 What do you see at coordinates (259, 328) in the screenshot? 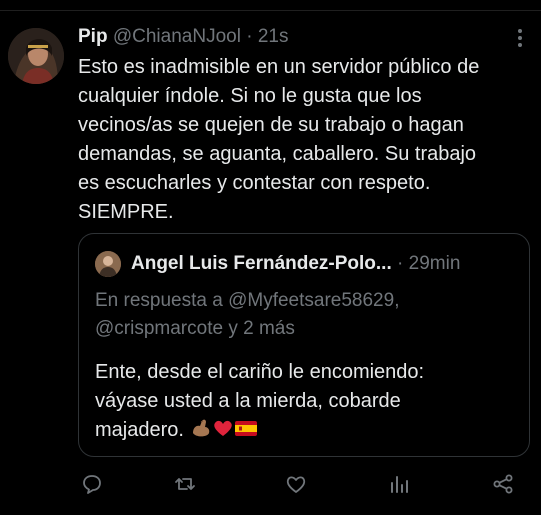
I see `reply-suffix: y 2 más` at bounding box center [259, 328].